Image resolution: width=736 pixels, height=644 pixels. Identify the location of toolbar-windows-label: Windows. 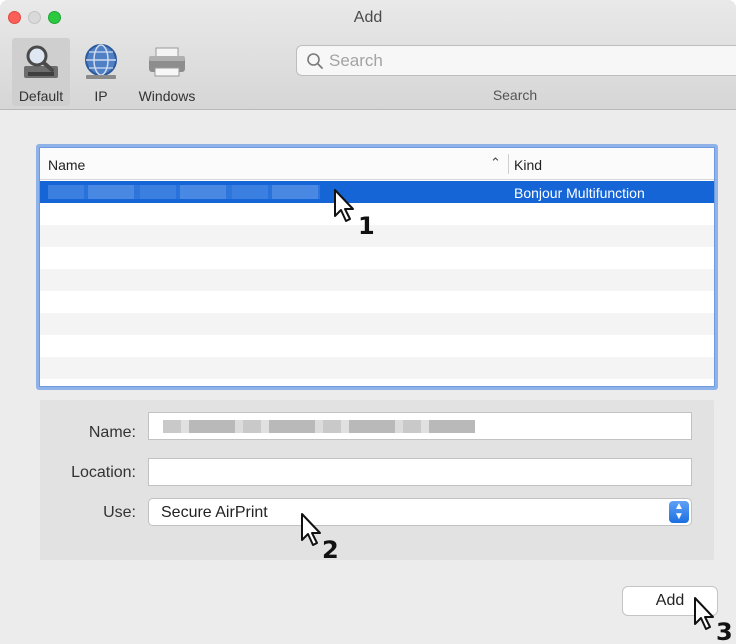
(167, 96).